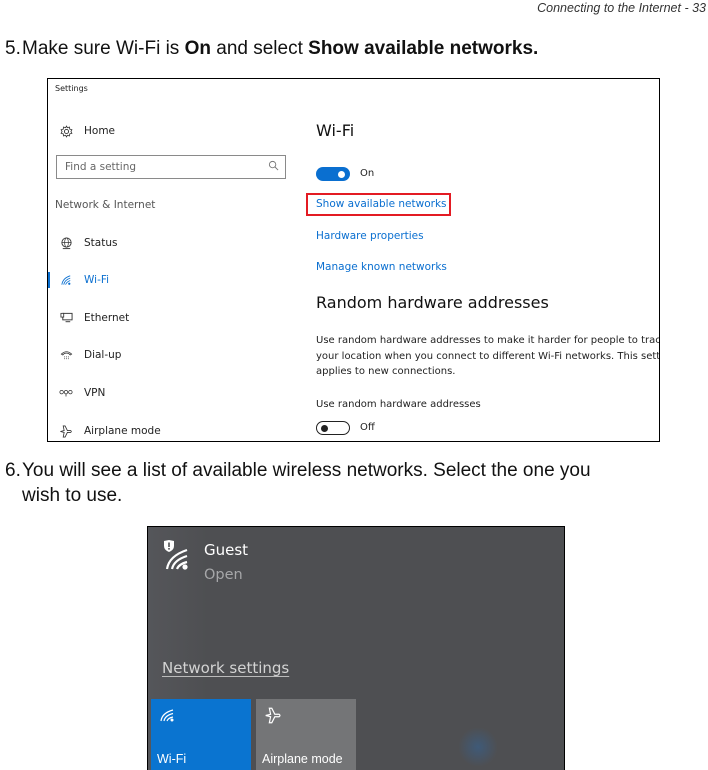  Describe the element at coordinates (223, 575) in the screenshot. I see `network-status: Open` at that location.